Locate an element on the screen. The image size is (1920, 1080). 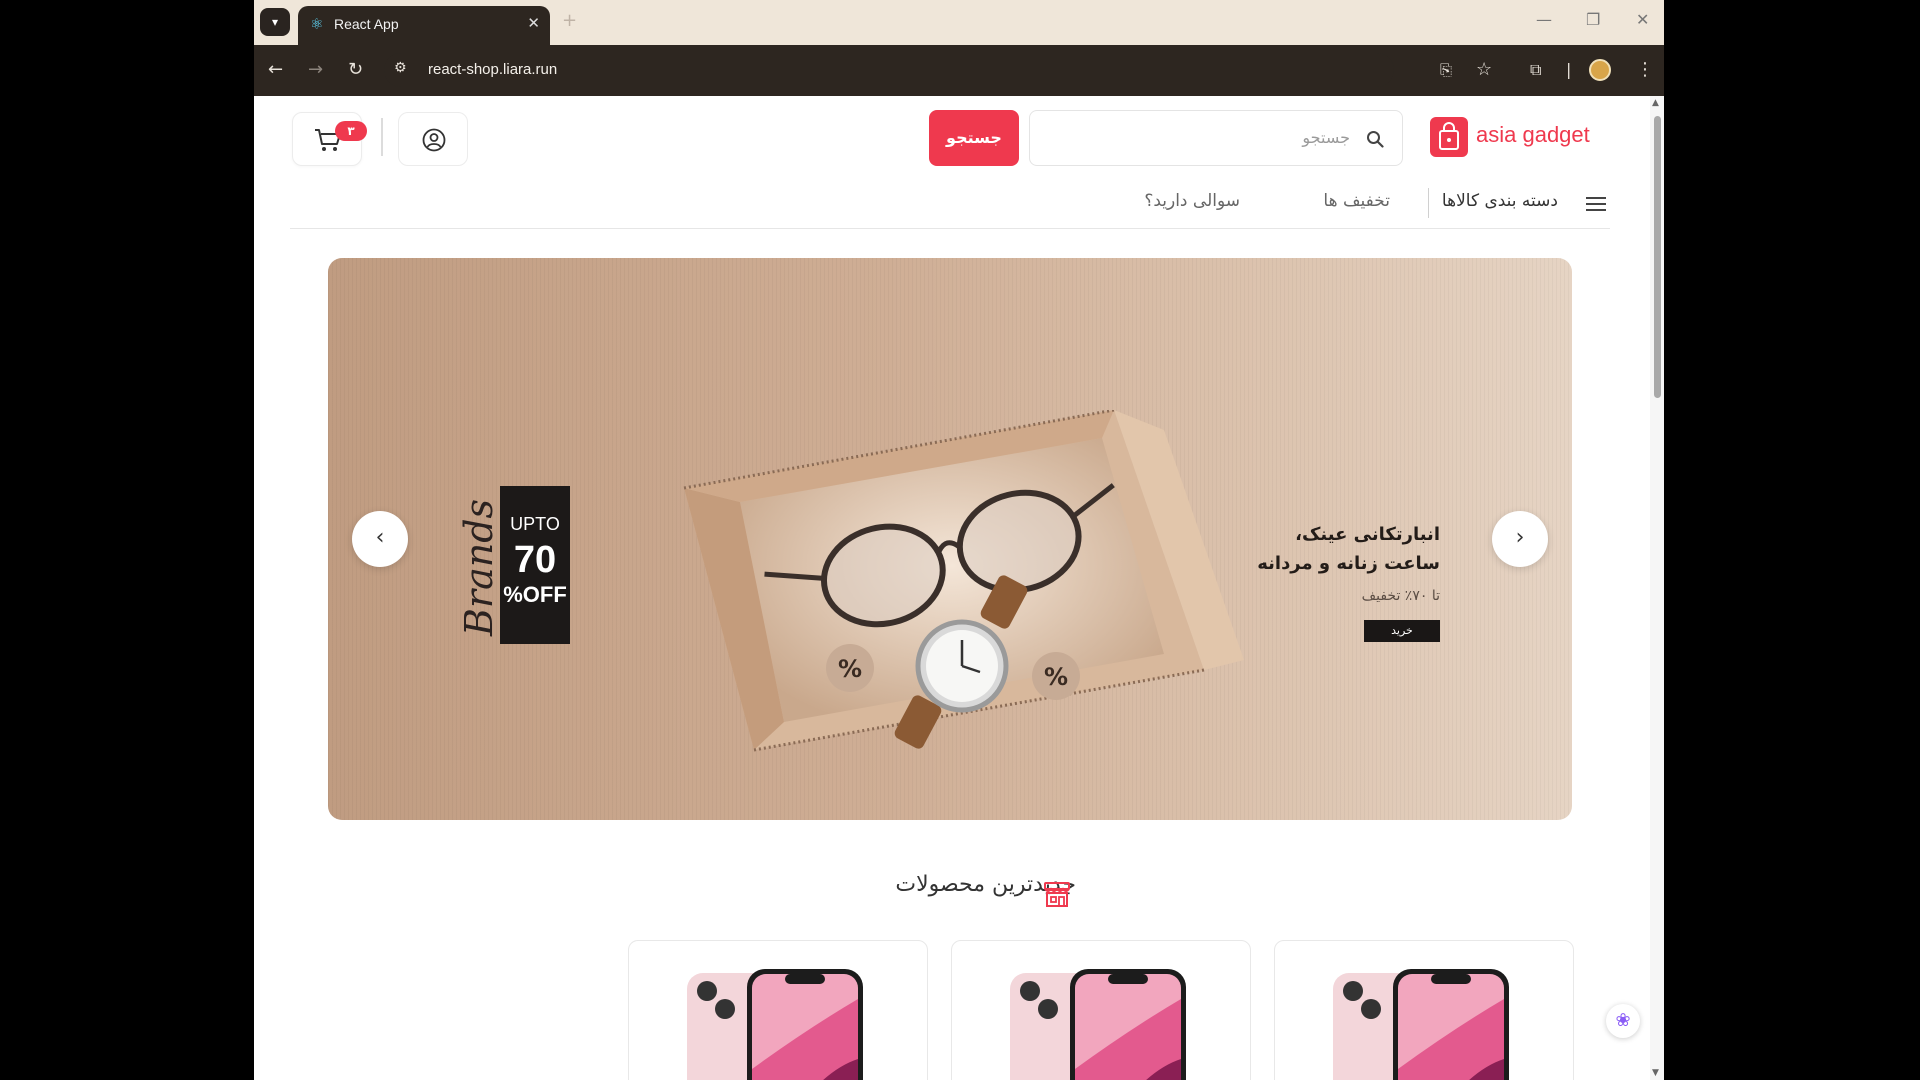
extensions-icon: ⧉ is located at coordinates (1535, 70).